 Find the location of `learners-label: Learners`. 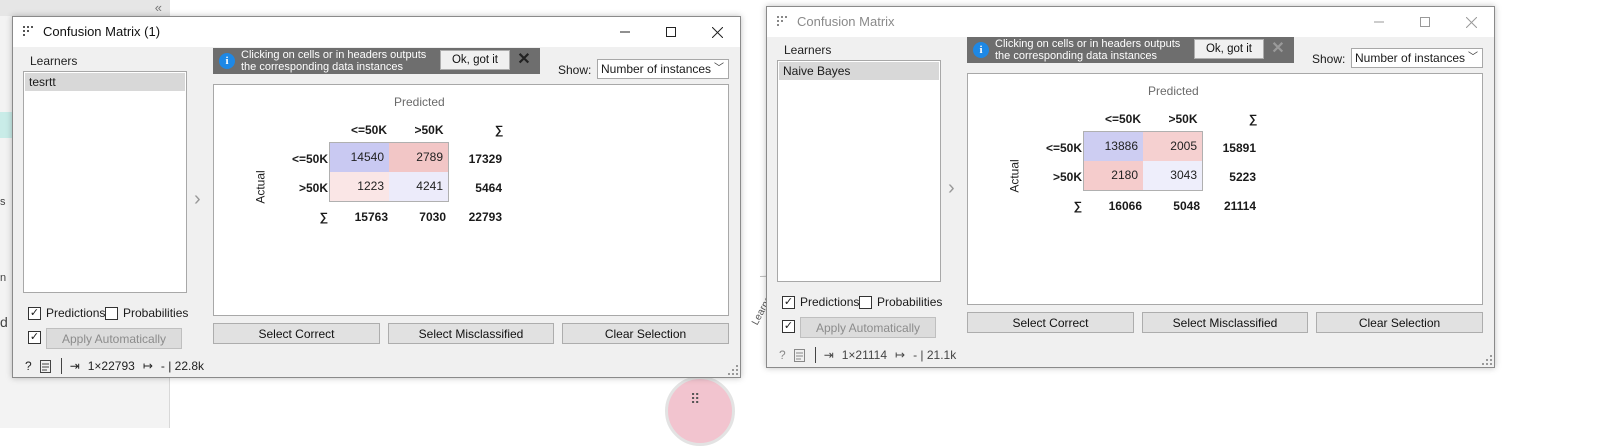

learners-label: Learners is located at coordinates (54, 61).